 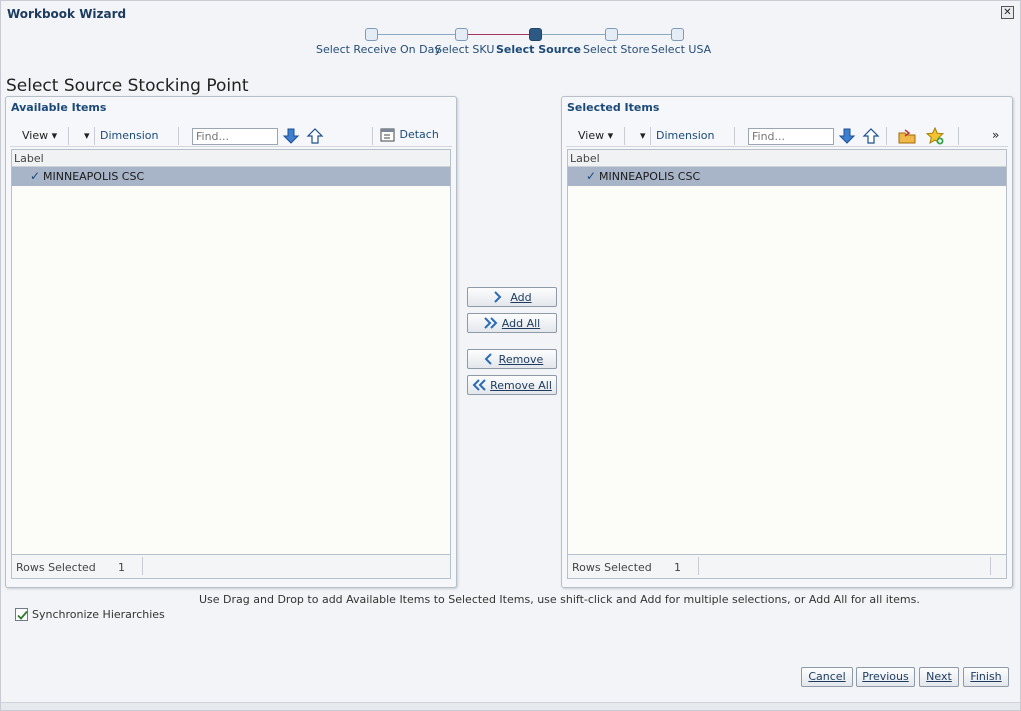 What do you see at coordinates (235, 136) in the screenshot?
I see `available-find-input` at bounding box center [235, 136].